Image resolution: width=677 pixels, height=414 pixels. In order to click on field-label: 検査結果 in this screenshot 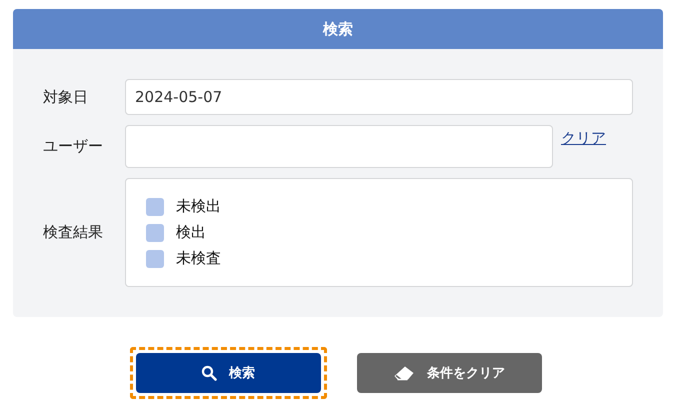, I will do `click(73, 232)`.